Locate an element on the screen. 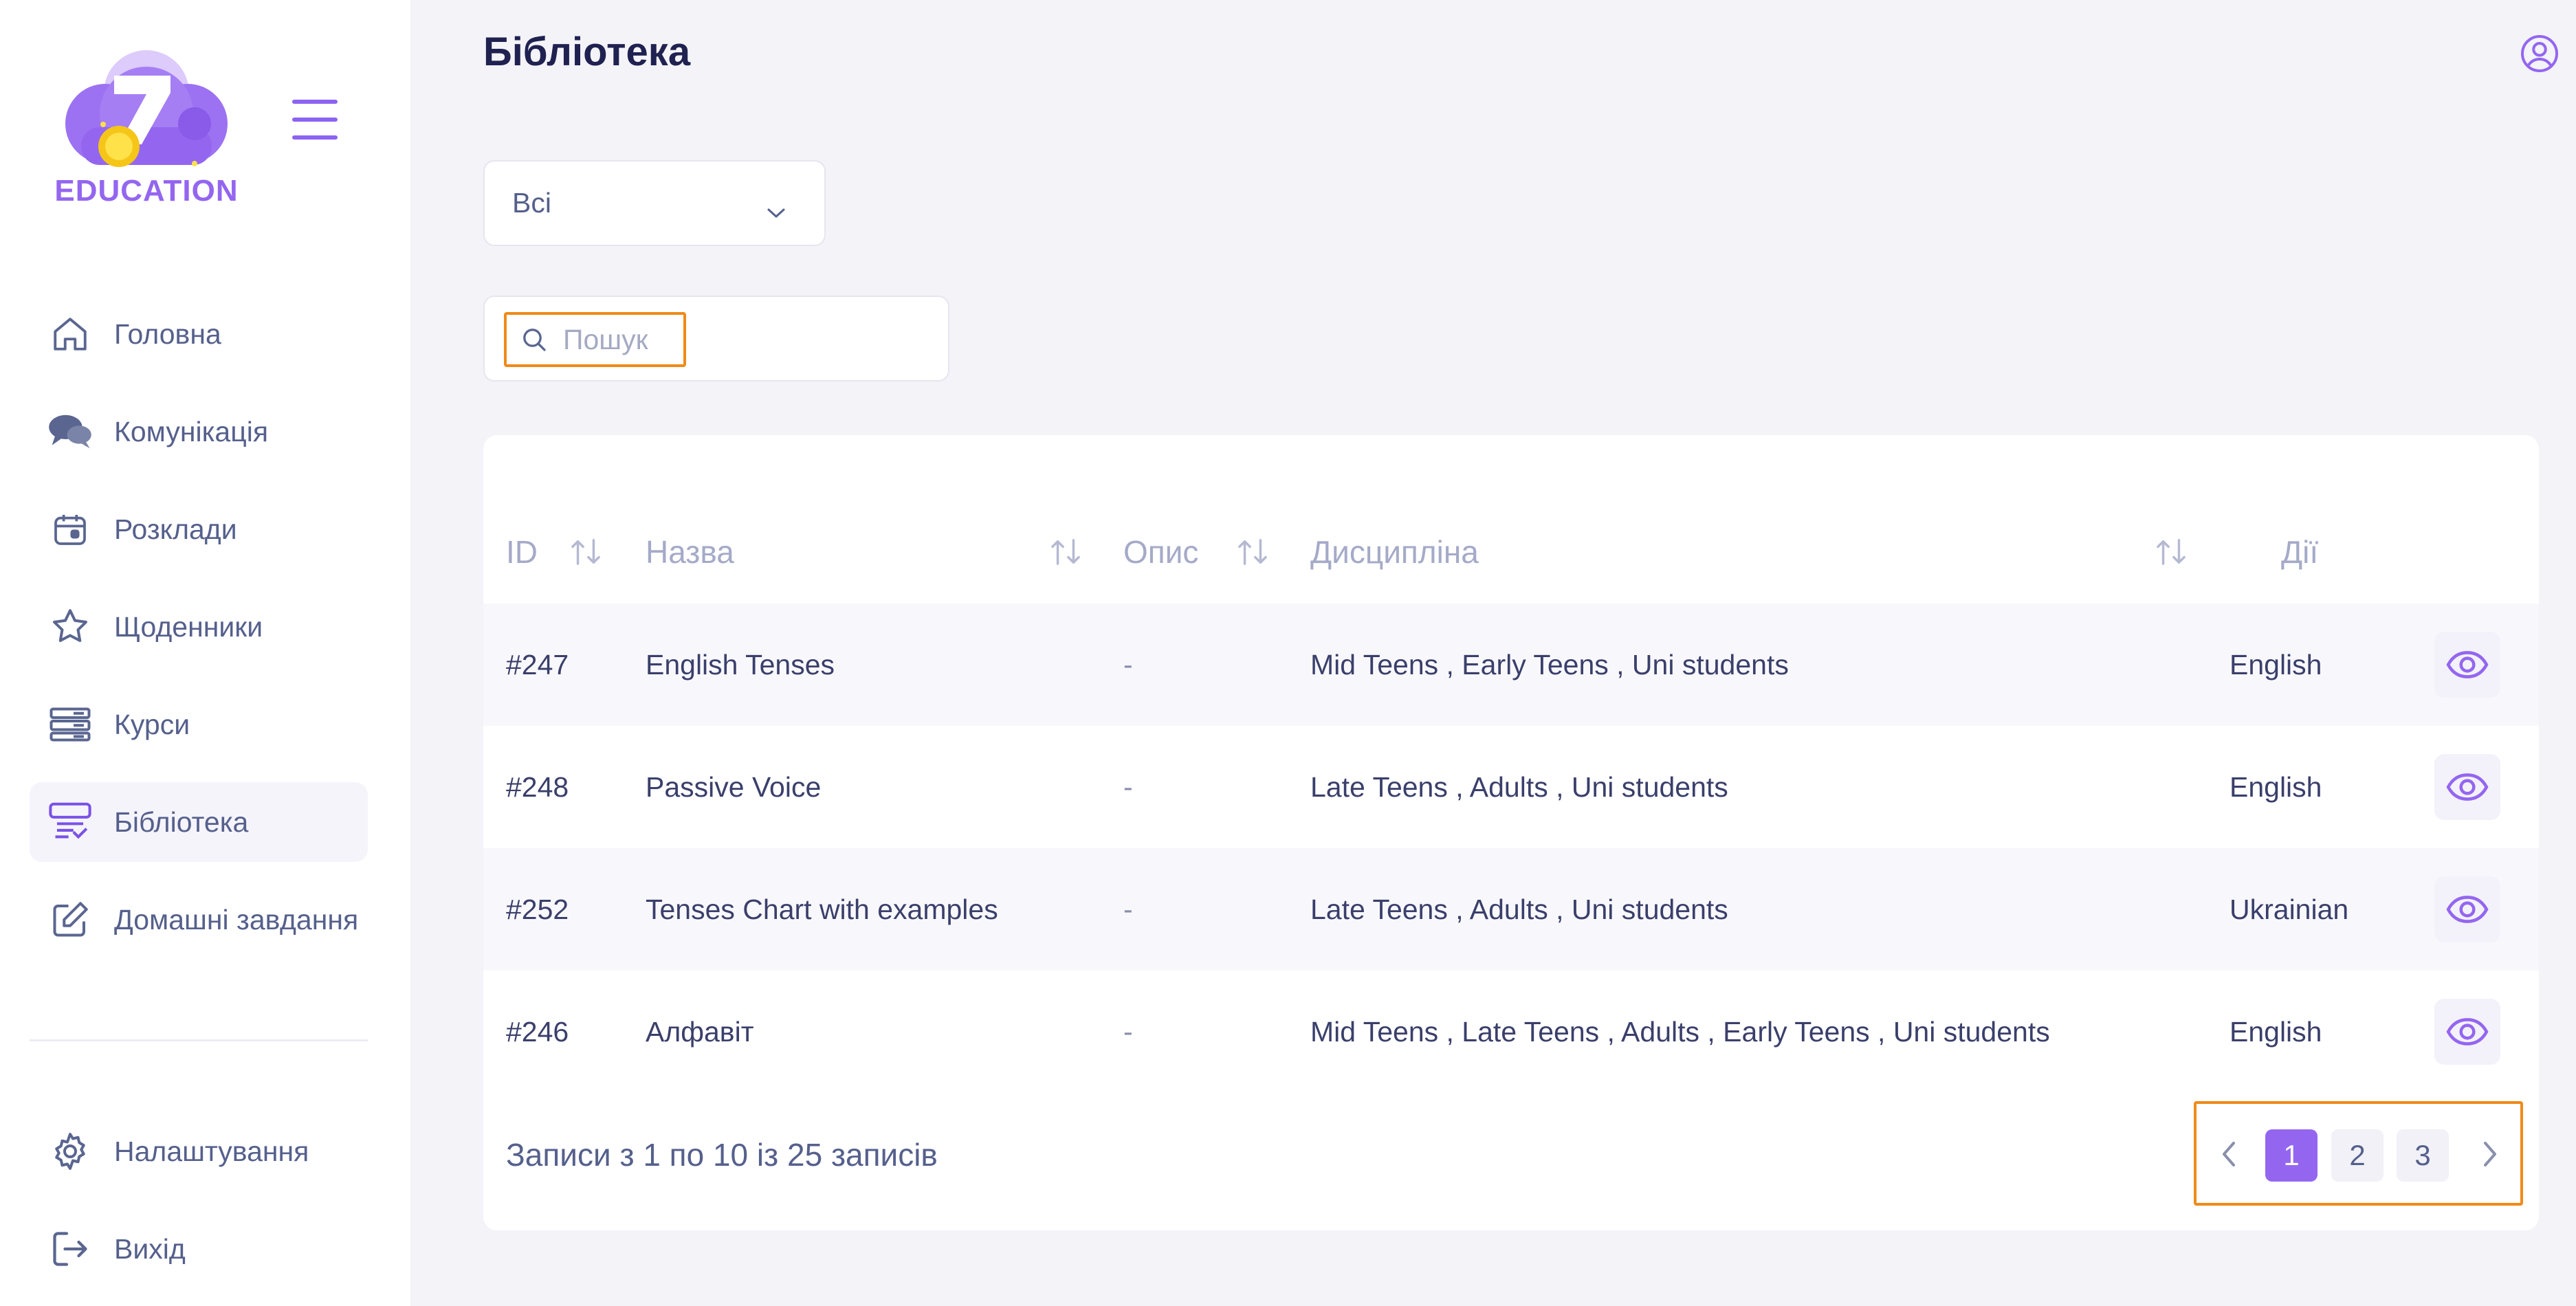 The height and width of the screenshot is (1306, 2576). cell-id: #246 is located at coordinates (537, 1031).